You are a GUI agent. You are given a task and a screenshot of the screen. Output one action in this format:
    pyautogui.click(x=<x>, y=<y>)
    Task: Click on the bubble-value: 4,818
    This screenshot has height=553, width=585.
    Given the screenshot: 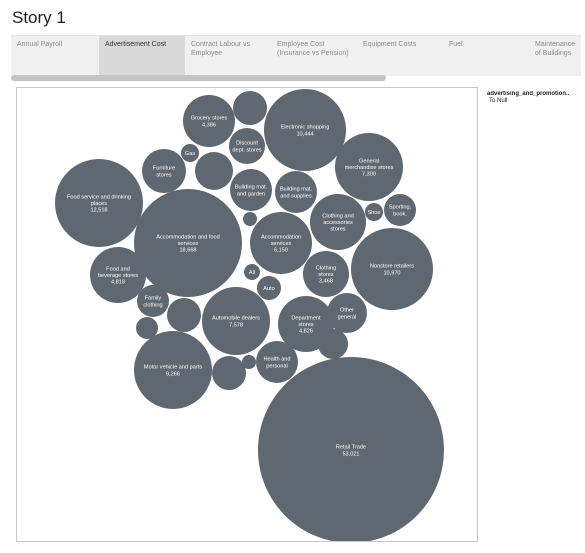 What is the action you would take?
    pyautogui.click(x=118, y=283)
    